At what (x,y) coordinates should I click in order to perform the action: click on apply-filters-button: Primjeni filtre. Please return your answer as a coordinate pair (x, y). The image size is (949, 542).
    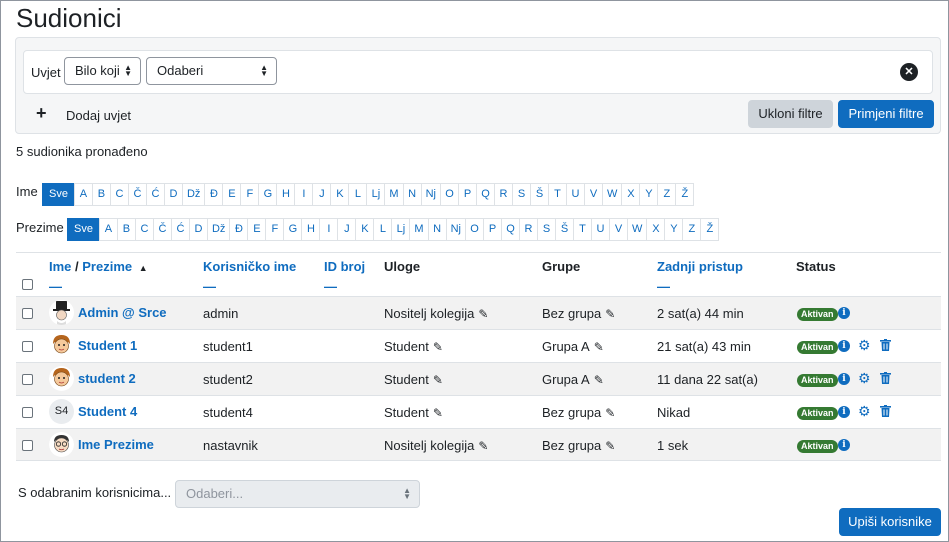
    Looking at the image, I should click on (886, 114).